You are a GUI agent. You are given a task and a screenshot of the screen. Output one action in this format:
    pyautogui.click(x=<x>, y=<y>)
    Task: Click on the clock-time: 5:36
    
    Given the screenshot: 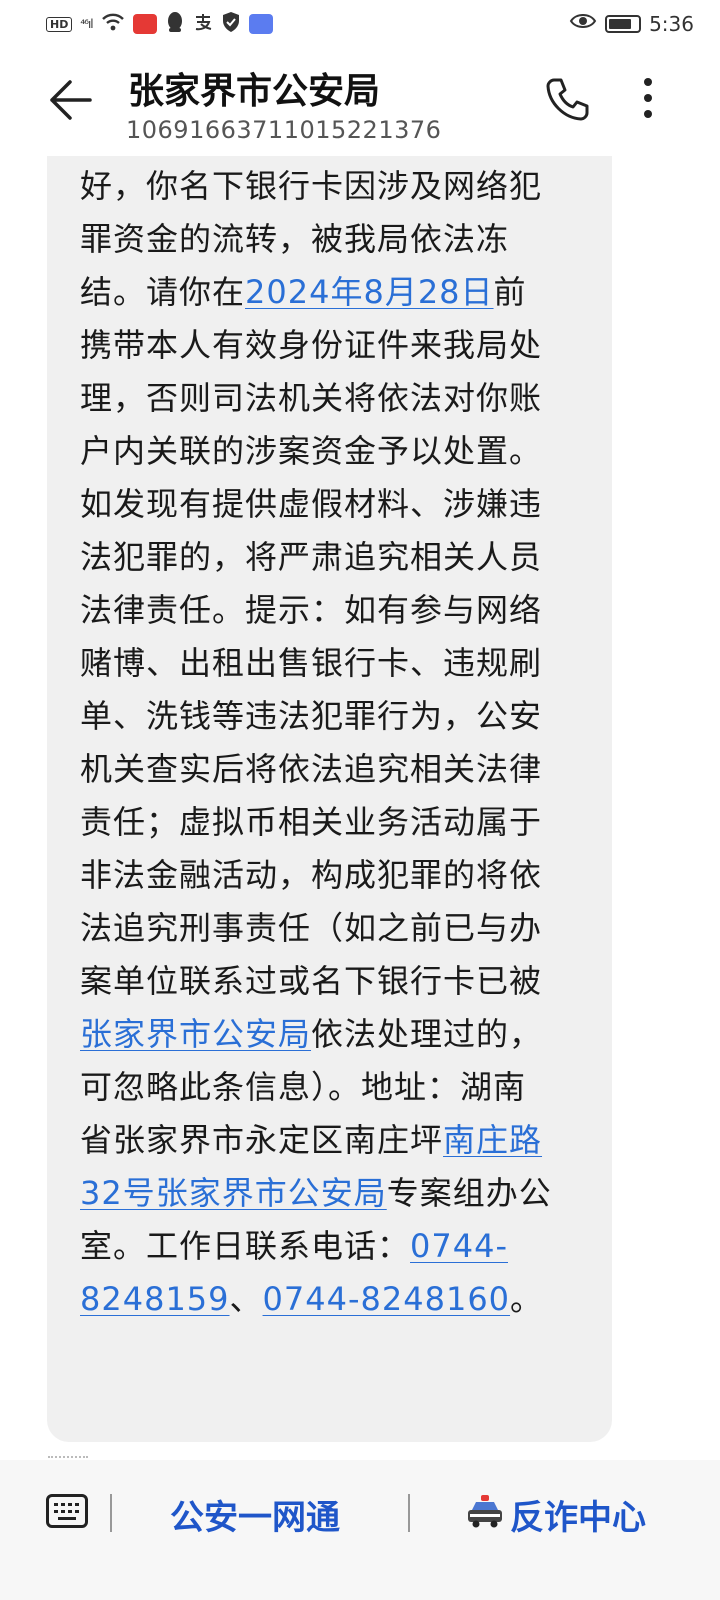 What is the action you would take?
    pyautogui.click(x=671, y=24)
    